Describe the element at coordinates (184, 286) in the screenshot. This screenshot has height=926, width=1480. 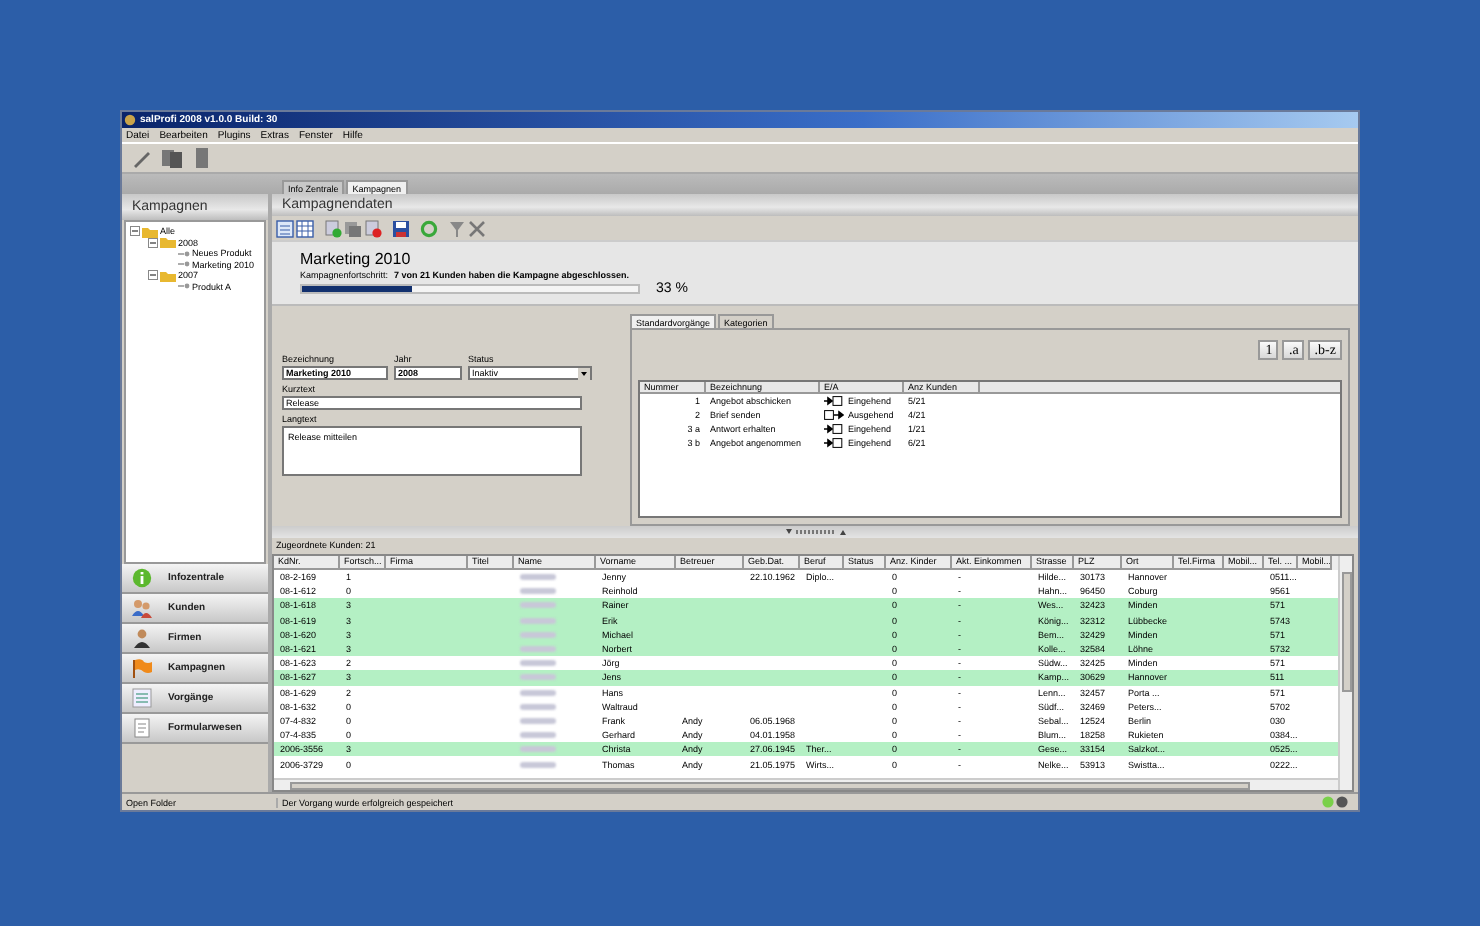
I see `item-icon` at that location.